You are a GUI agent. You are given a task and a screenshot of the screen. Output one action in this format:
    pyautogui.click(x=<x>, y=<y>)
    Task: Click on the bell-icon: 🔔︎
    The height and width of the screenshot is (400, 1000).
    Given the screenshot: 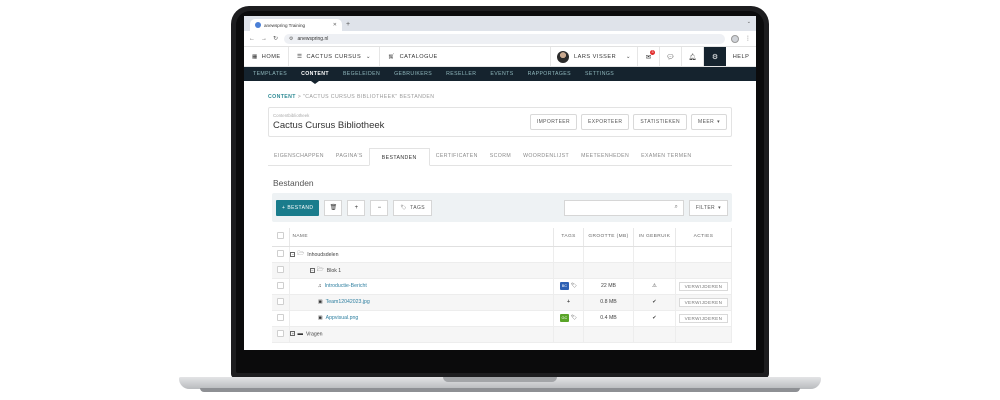 What is the action you would take?
    pyautogui.click(x=692, y=57)
    